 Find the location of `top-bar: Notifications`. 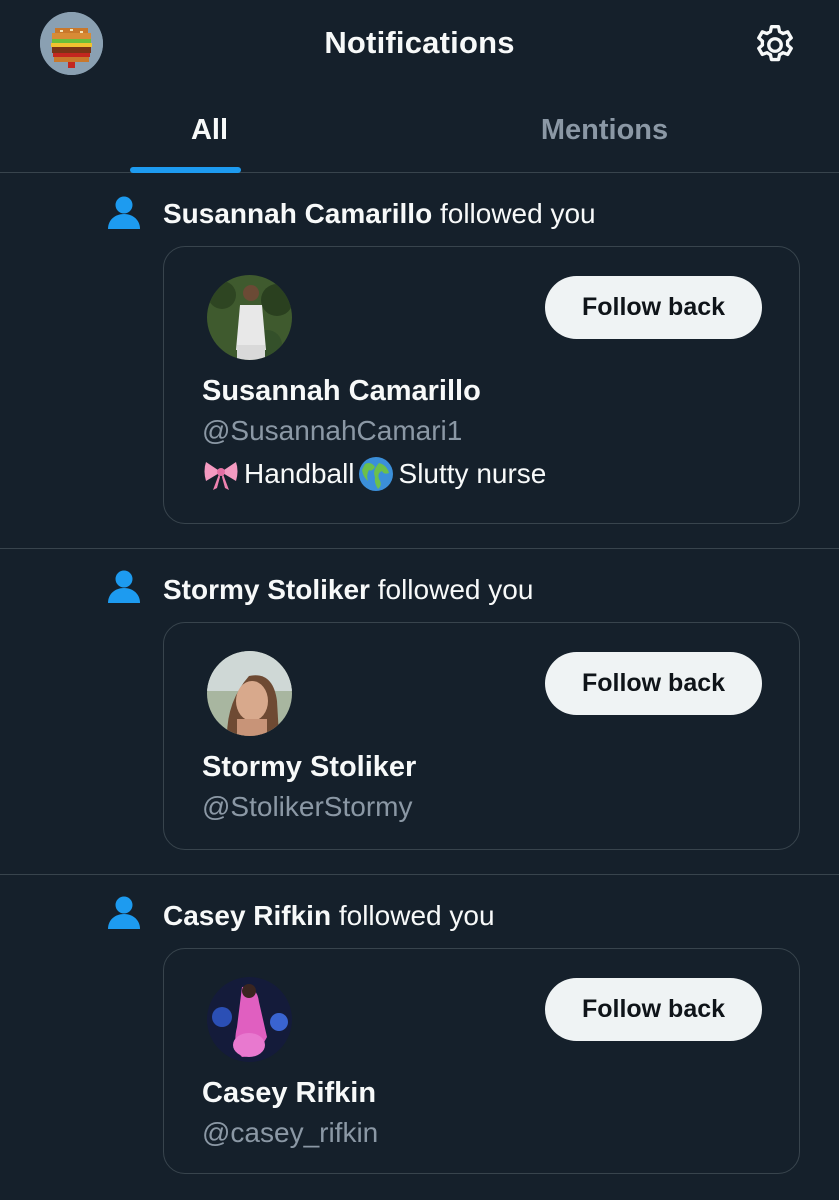

top-bar: Notifications is located at coordinates (419, 44).